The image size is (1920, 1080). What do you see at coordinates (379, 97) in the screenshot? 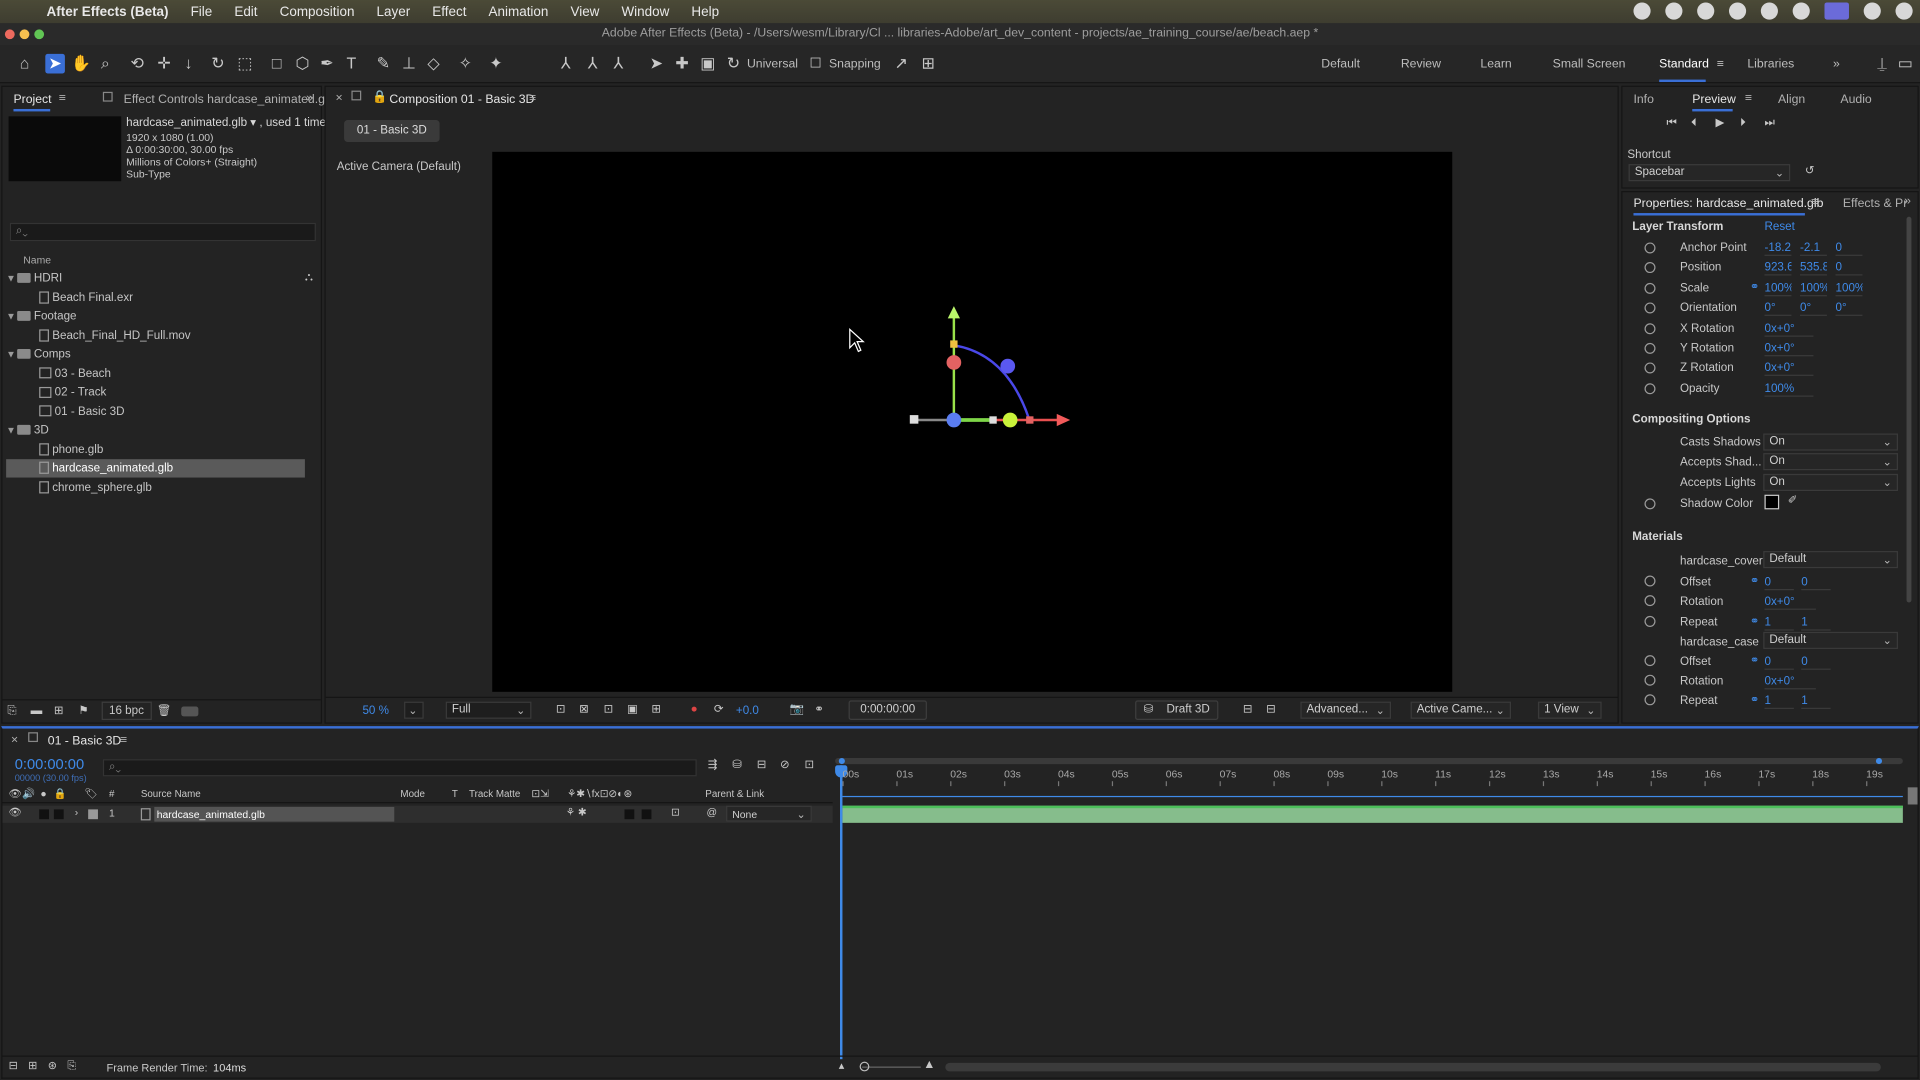
I see `lock-icon: 🔒` at bounding box center [379, 97].